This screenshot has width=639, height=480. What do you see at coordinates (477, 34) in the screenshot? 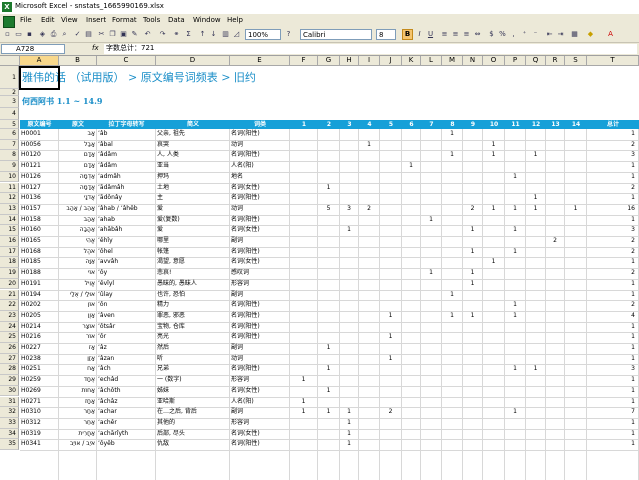
I see `merge-center-icon: ⇔` at bounding box center [477, 34].